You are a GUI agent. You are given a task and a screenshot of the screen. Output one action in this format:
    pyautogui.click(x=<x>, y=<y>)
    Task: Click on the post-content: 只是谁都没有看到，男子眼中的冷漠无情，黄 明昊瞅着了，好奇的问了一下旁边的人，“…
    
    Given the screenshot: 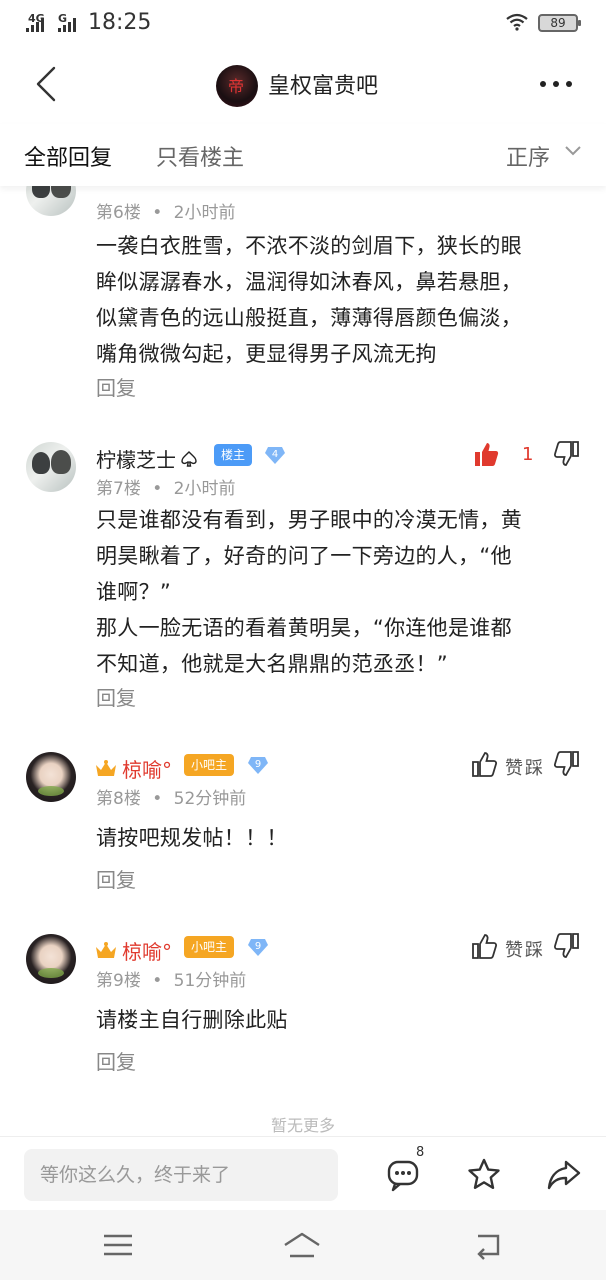 What is the action you would take?
    pyautogui.click(x=341, y=592)
    